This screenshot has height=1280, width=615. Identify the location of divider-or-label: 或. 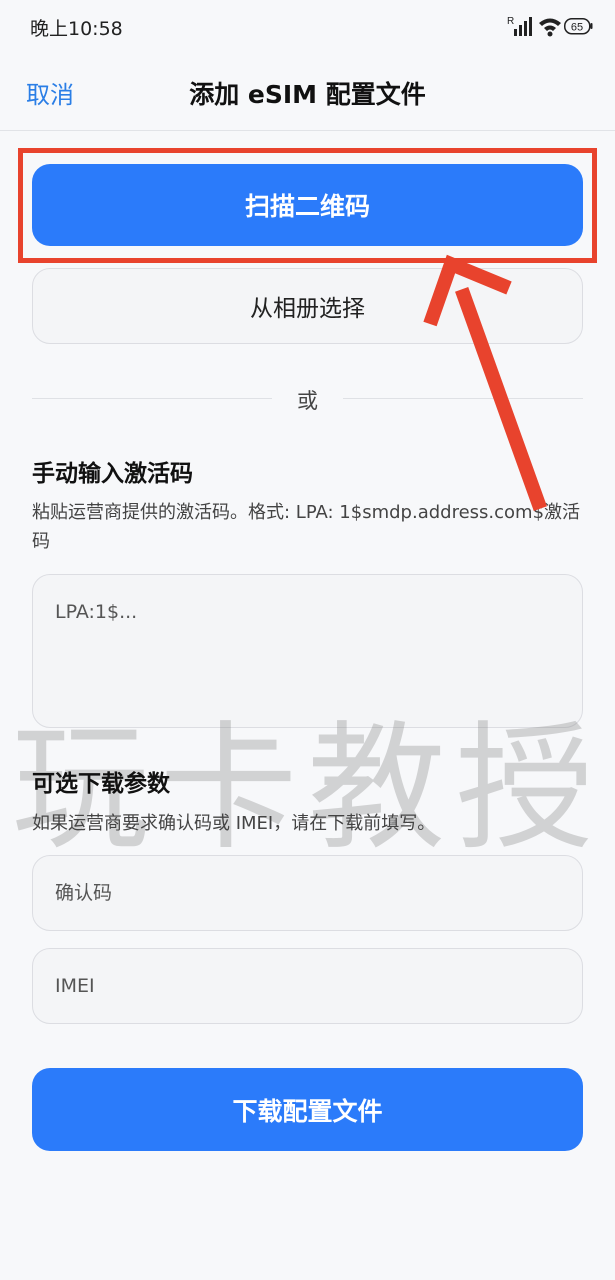
(307, 401).